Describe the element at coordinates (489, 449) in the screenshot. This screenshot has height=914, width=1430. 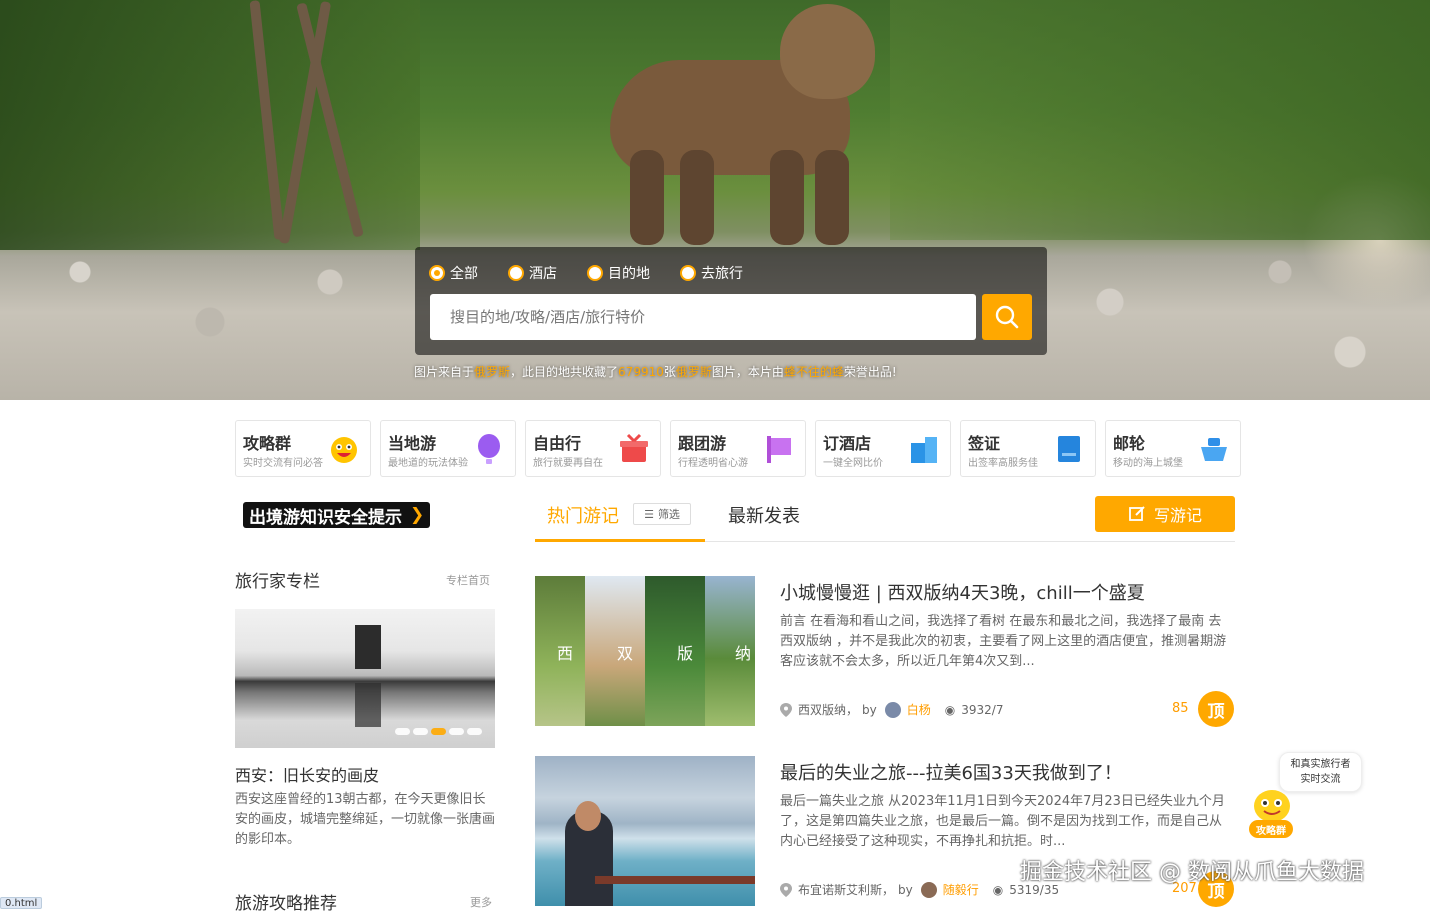
I see `balloon-icon` at that location.